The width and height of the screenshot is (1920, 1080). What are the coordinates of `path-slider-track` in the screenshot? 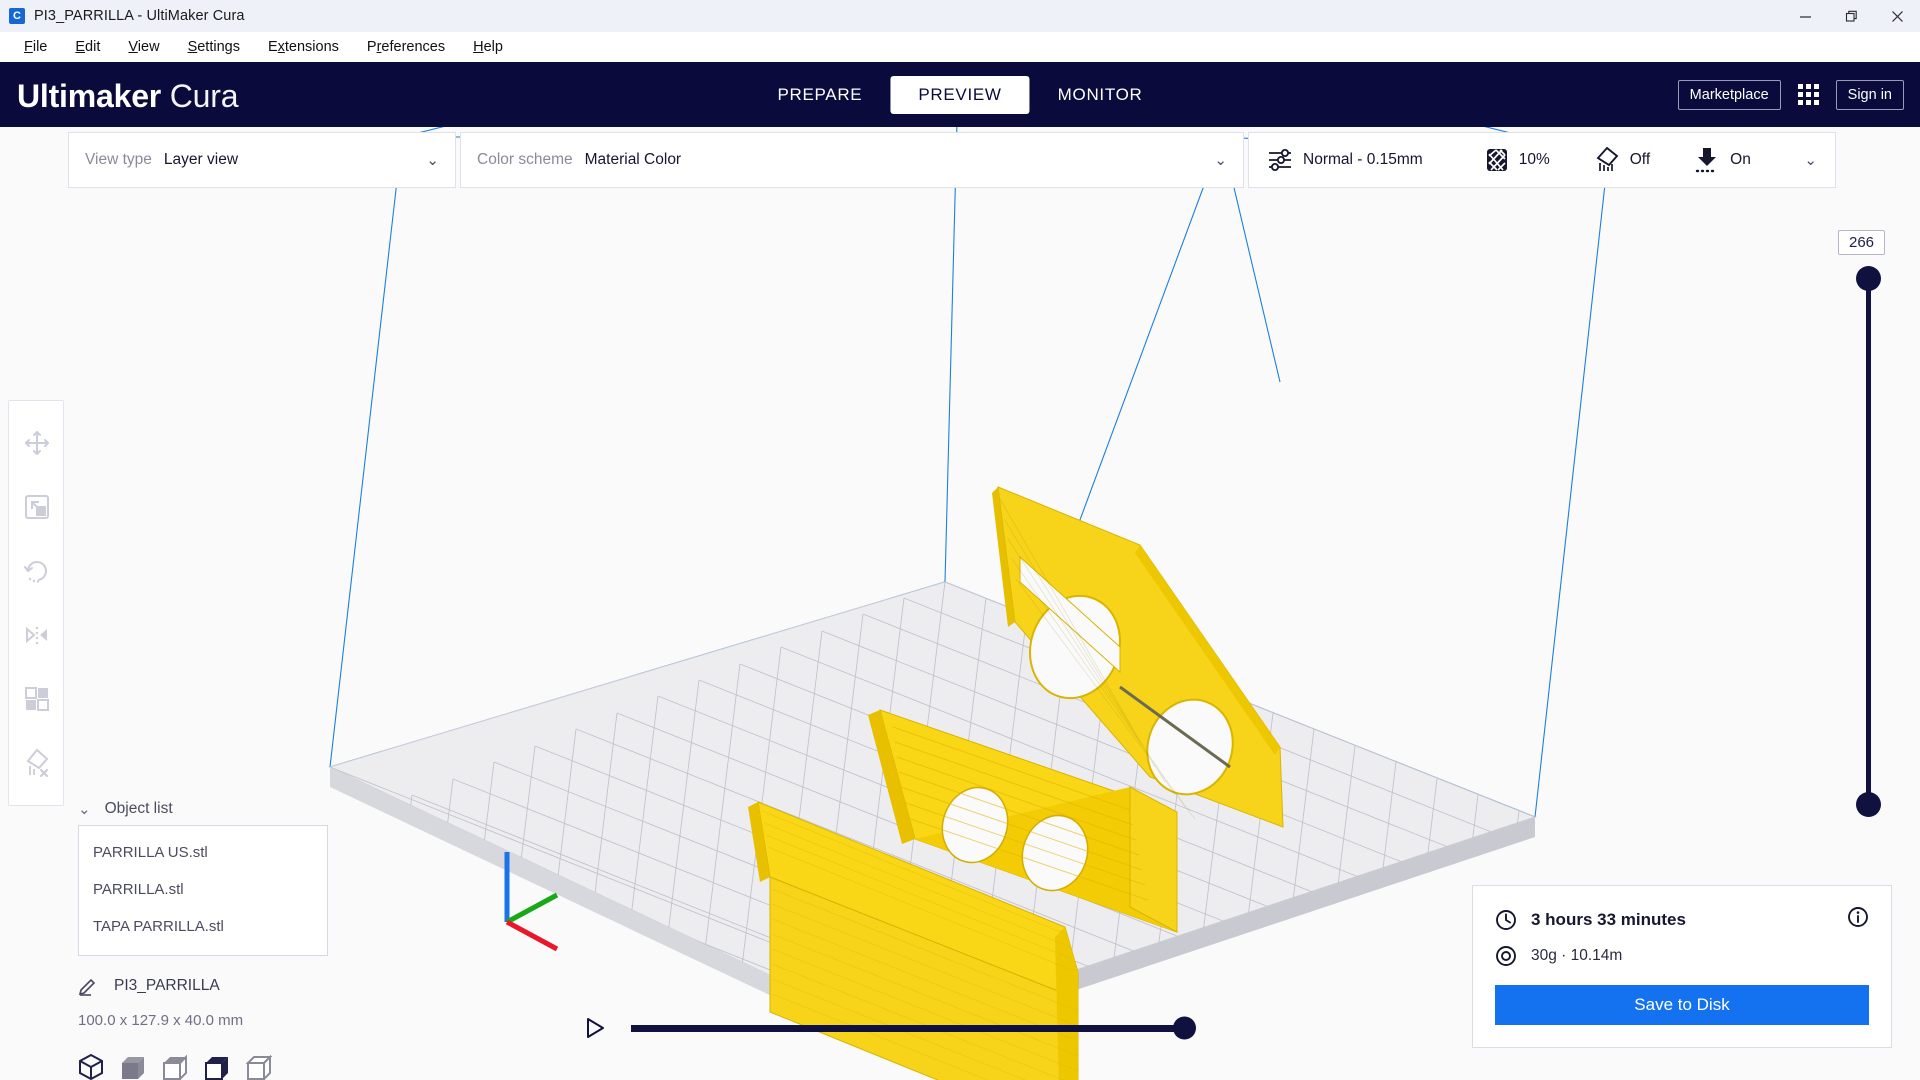 It's located at (913, 1028).